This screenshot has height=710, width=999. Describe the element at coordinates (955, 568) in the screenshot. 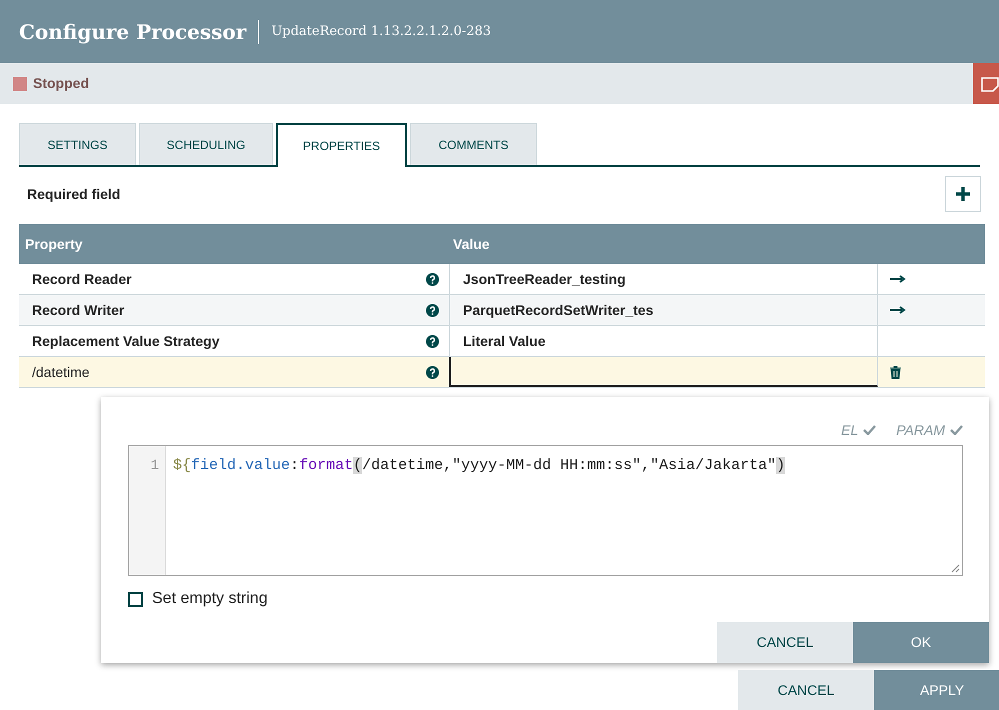

I see `resize-handle-icon` at that location.